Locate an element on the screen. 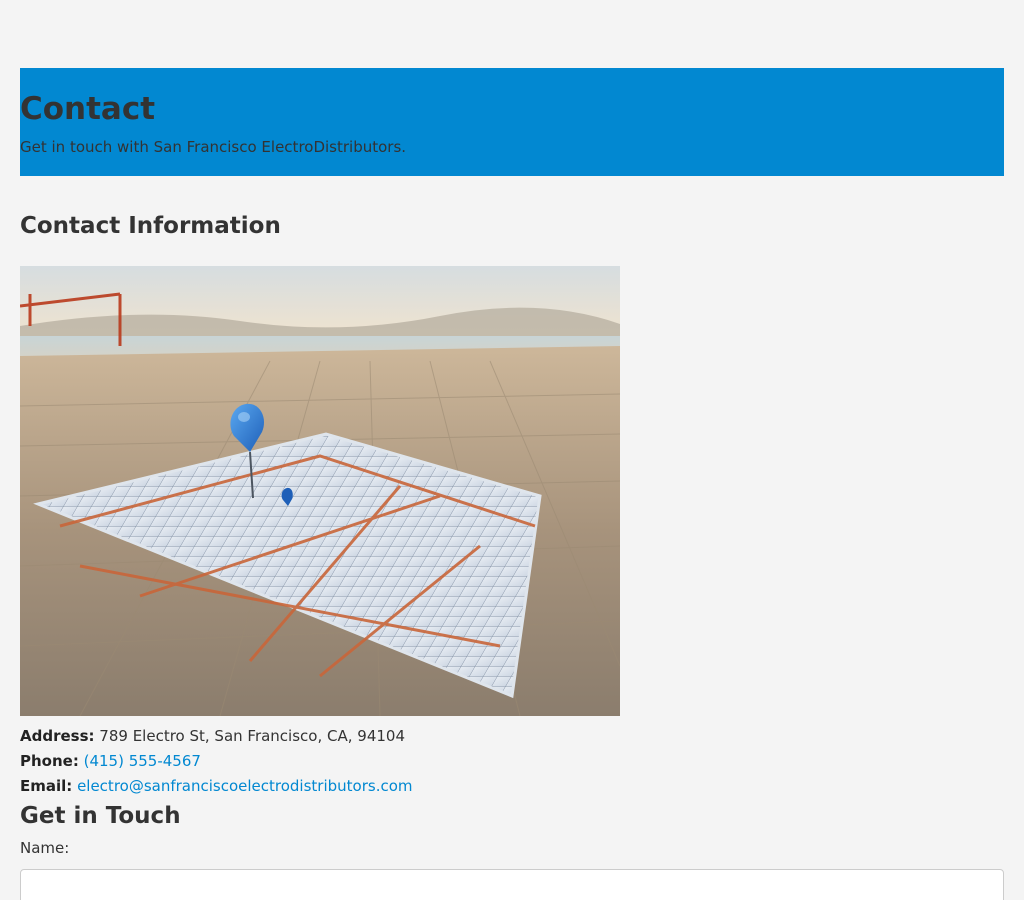  address-label: Address: is located at coordinates (57, 736).